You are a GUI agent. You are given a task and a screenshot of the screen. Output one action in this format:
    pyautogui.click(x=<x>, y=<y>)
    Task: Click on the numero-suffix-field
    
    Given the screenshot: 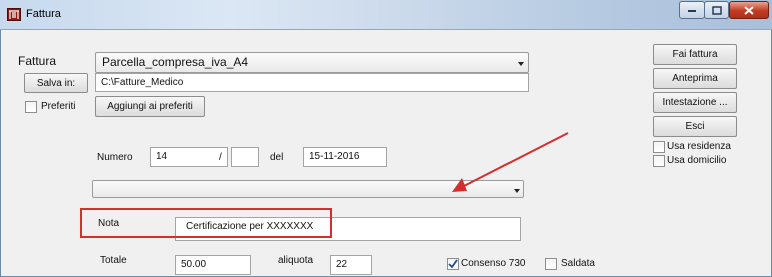 What is the action you would take?
    pyautogui.click(x=245, y=157)
    